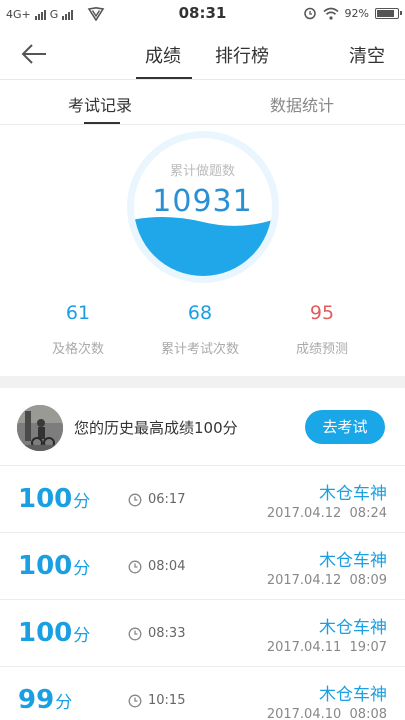 The width and height of the screenshot is (405, 720). What do you see at coordinates (322, 313) in the screenshot?
I see `stat-value: 95` at bounding box center [322, 313].